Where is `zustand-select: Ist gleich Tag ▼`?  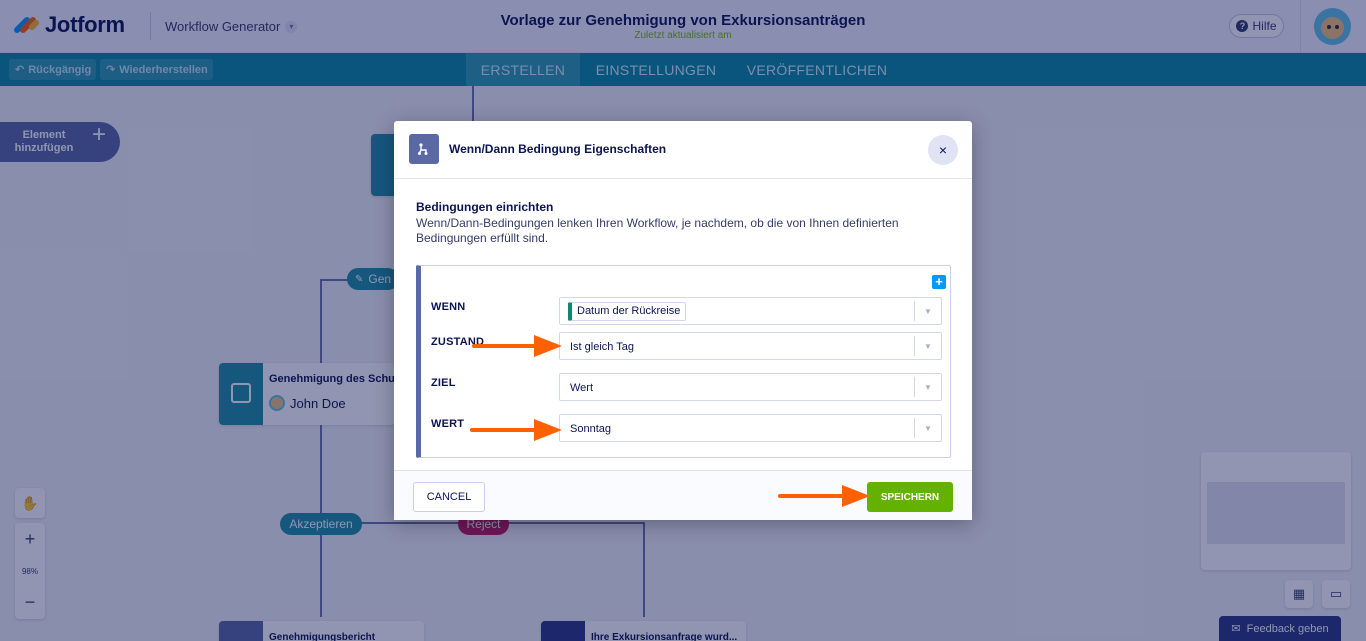 zustand-select: Ist gleich Tag ▼ is located at coordinates (750, 346).